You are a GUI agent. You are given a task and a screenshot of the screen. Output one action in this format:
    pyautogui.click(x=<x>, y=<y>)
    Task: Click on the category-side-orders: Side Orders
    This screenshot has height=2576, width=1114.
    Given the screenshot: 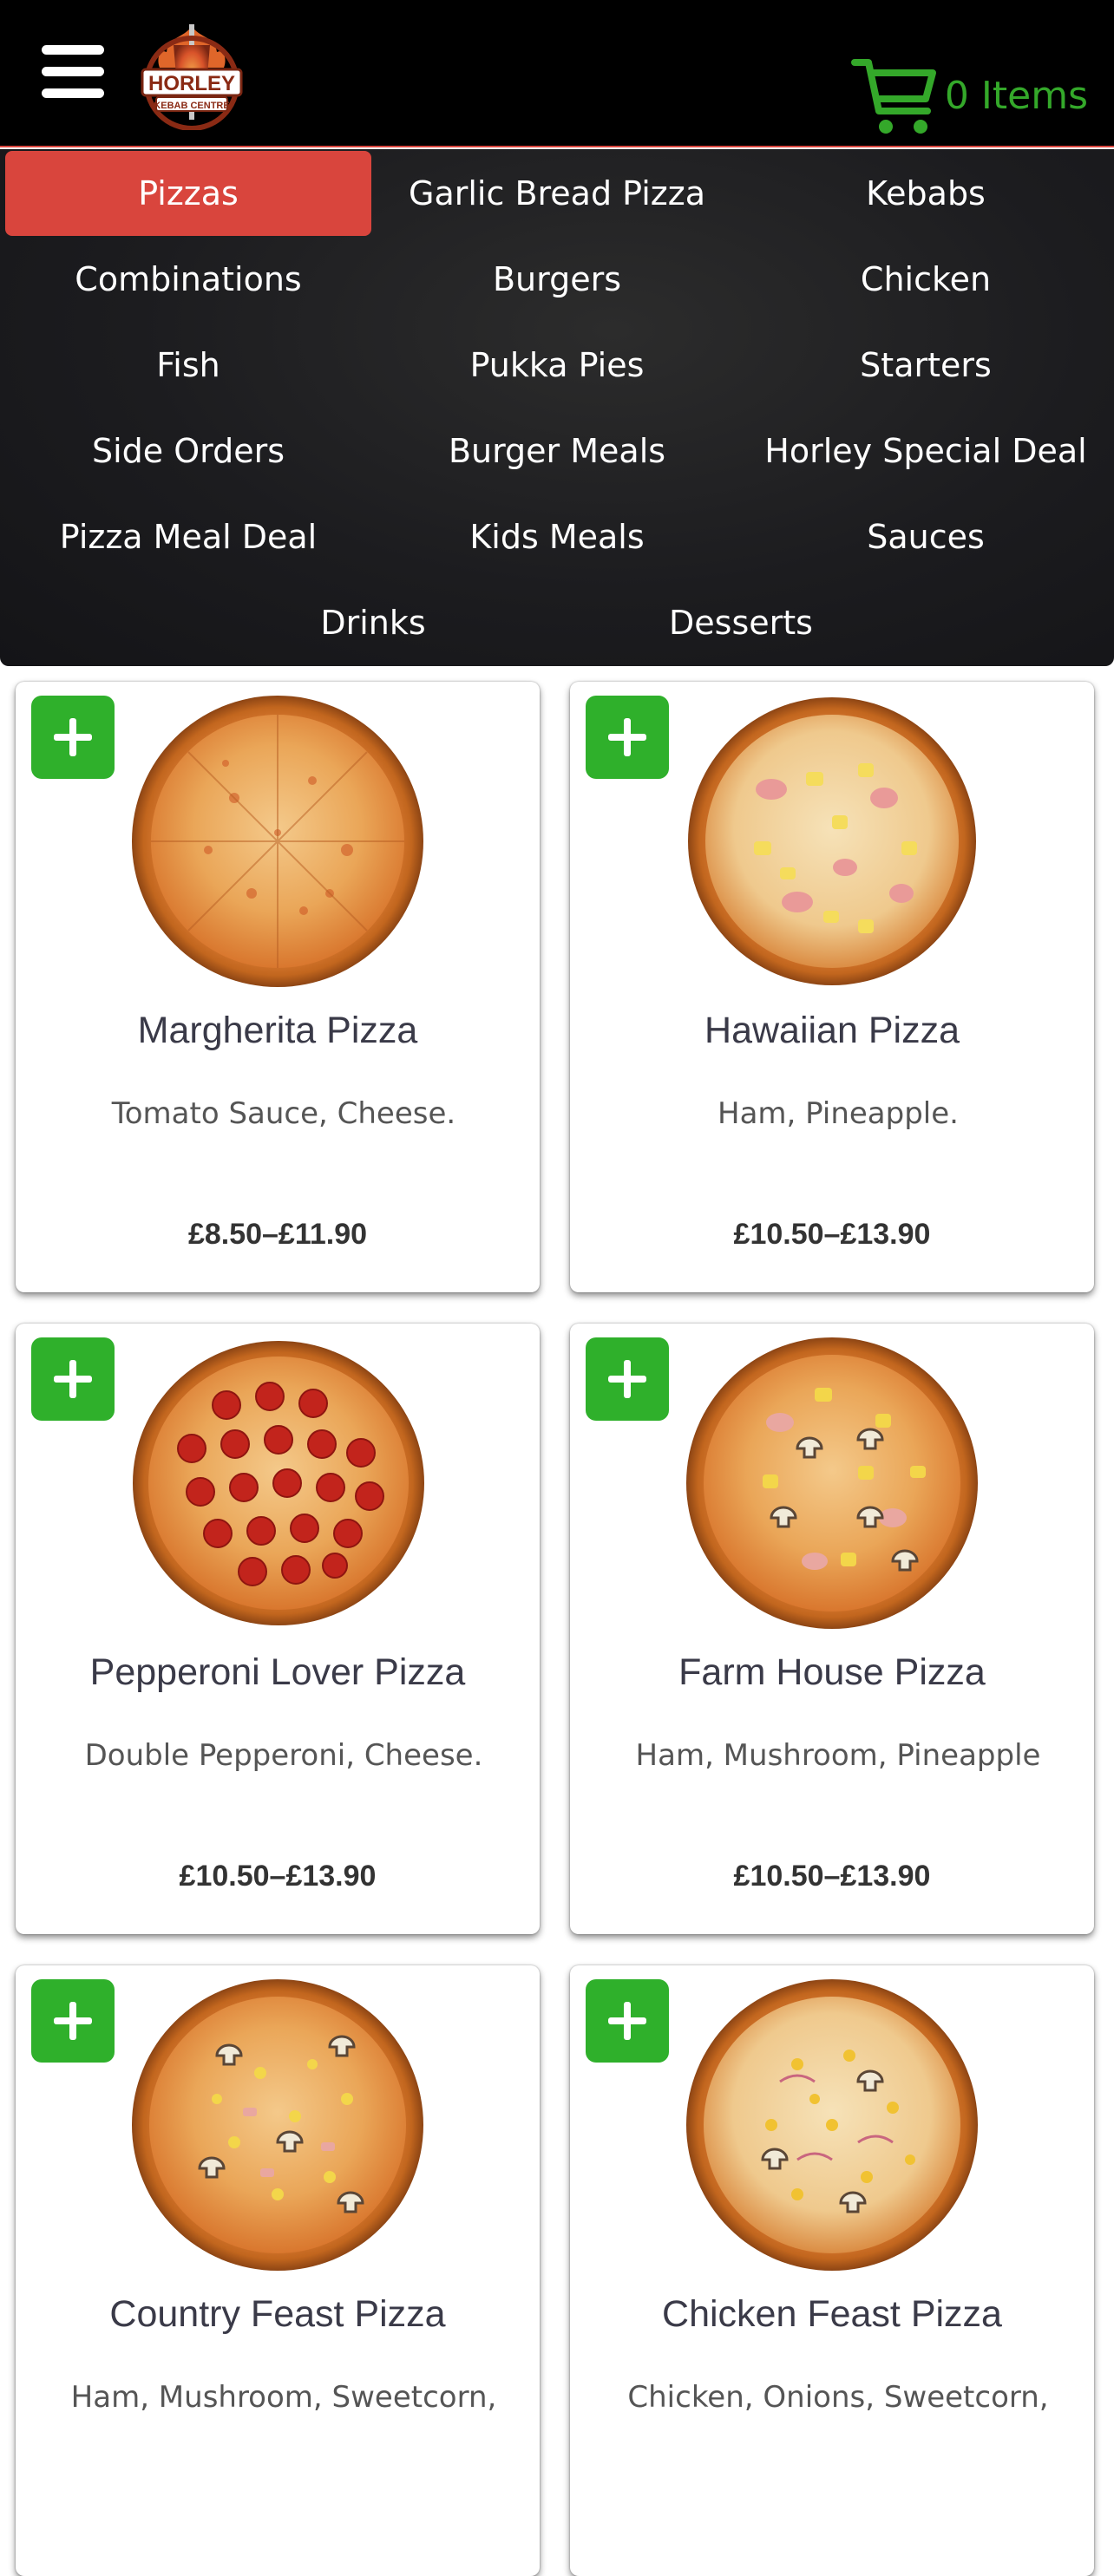 What is the action you would take?
    pyautogui.click(x=188, y=451)
    